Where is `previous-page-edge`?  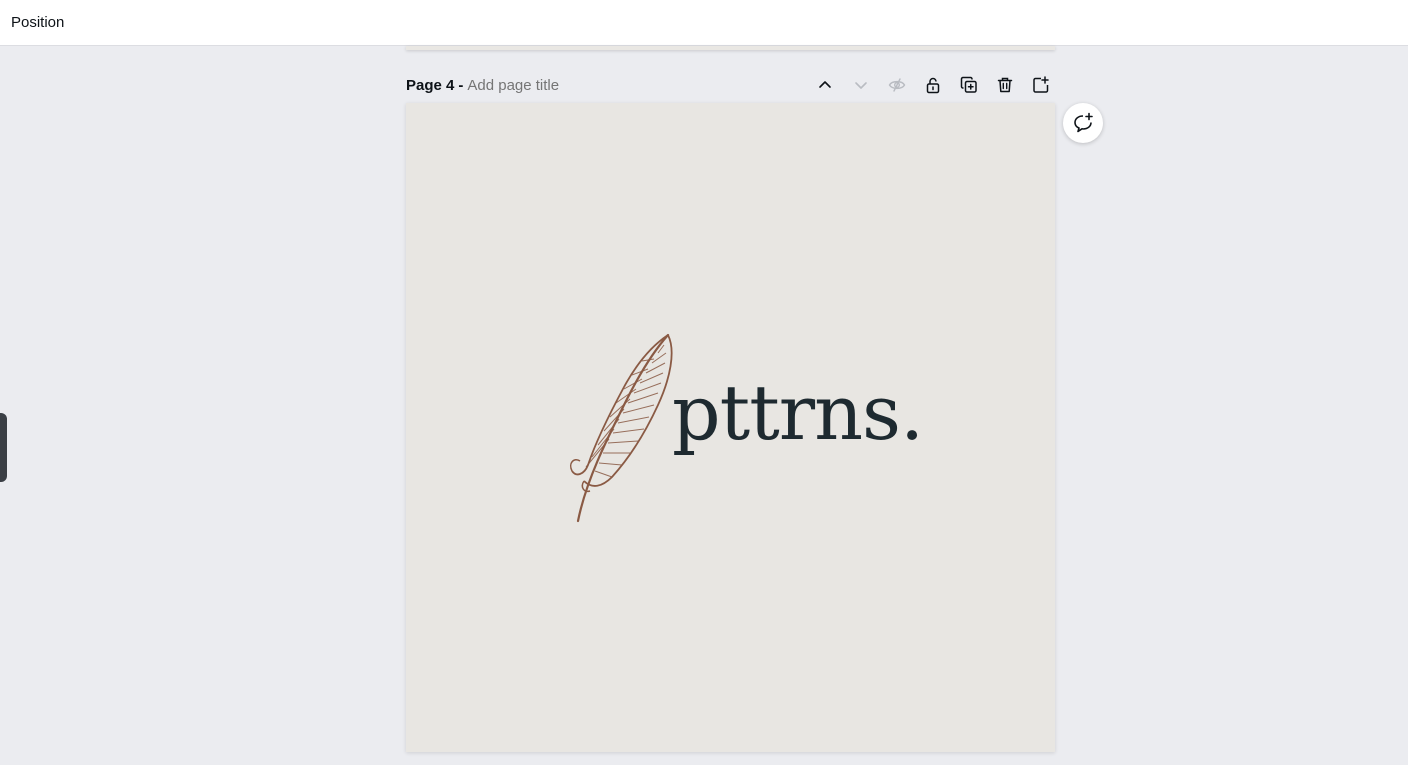 previous-page-edge is located at coordinates (730, 48).